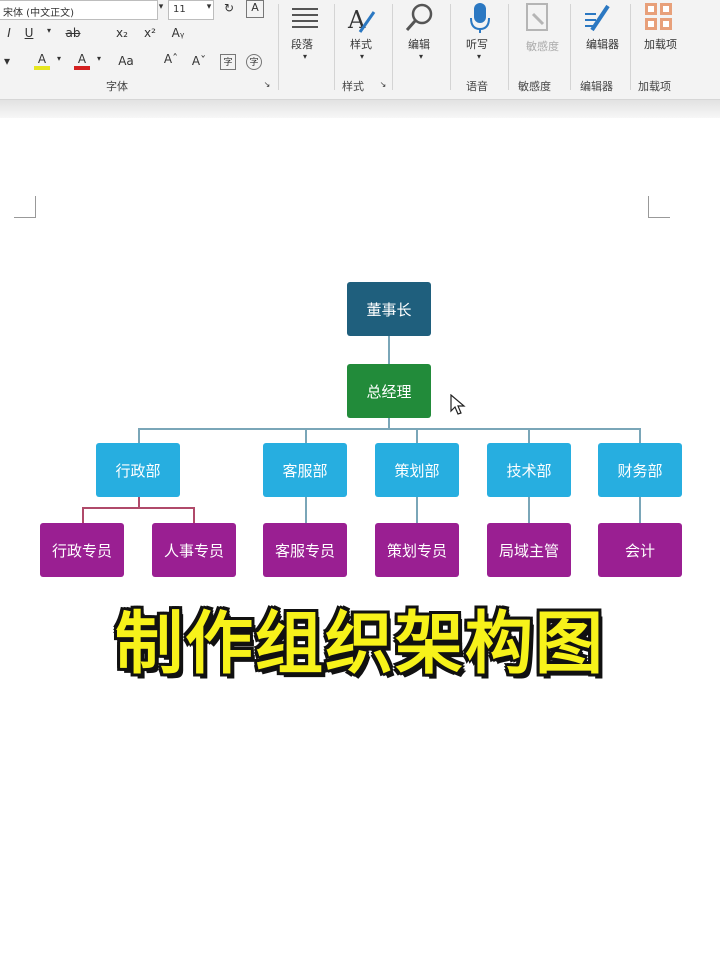 The width and height of the screenshot is (720, 960). What do you see at coordinates (659, 207) in the screenshot?
I see `crop-mark-right` at bounding box center [659, 207].